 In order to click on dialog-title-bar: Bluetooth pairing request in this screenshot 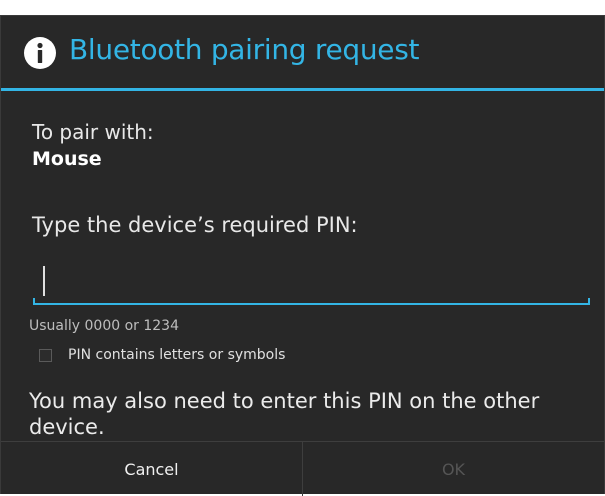, I will do `click(302, 52)`.